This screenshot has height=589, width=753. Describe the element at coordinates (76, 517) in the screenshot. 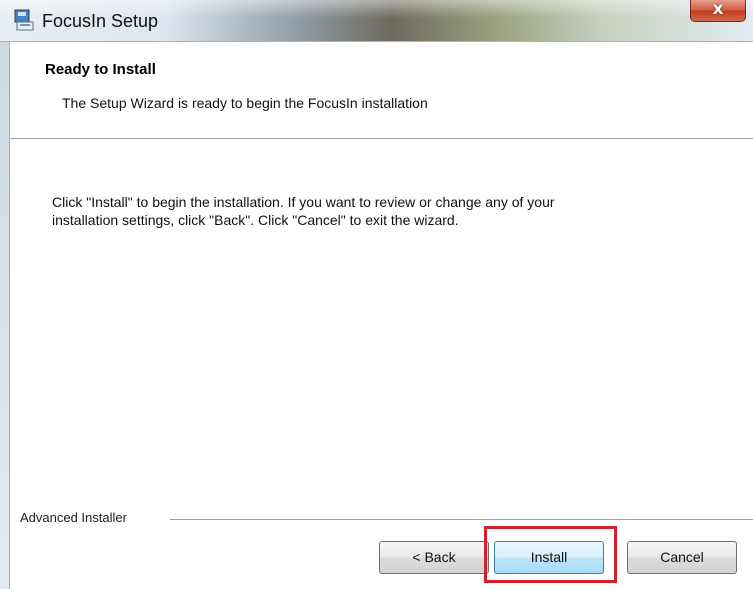

I see `brand-label: Advanced Installer` at that location.